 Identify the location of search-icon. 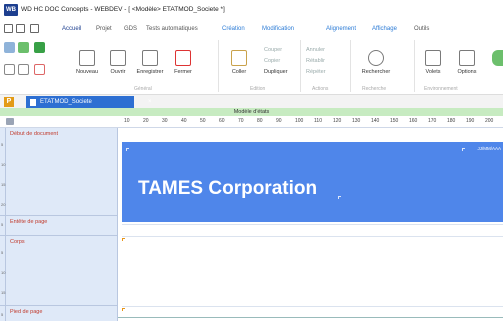
(376, 58).